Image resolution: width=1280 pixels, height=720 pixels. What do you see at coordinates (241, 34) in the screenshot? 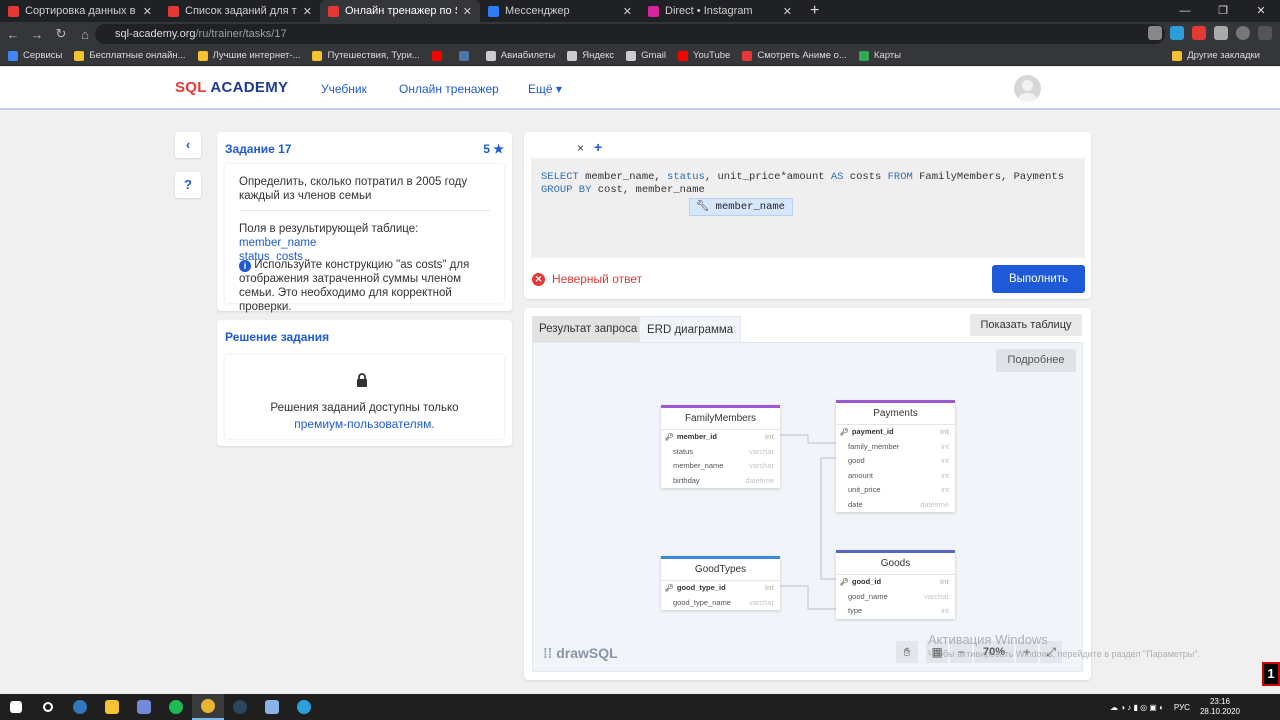
I see `url-path: /ru/trainer/tasks/17` at bounding box center [241, 34].